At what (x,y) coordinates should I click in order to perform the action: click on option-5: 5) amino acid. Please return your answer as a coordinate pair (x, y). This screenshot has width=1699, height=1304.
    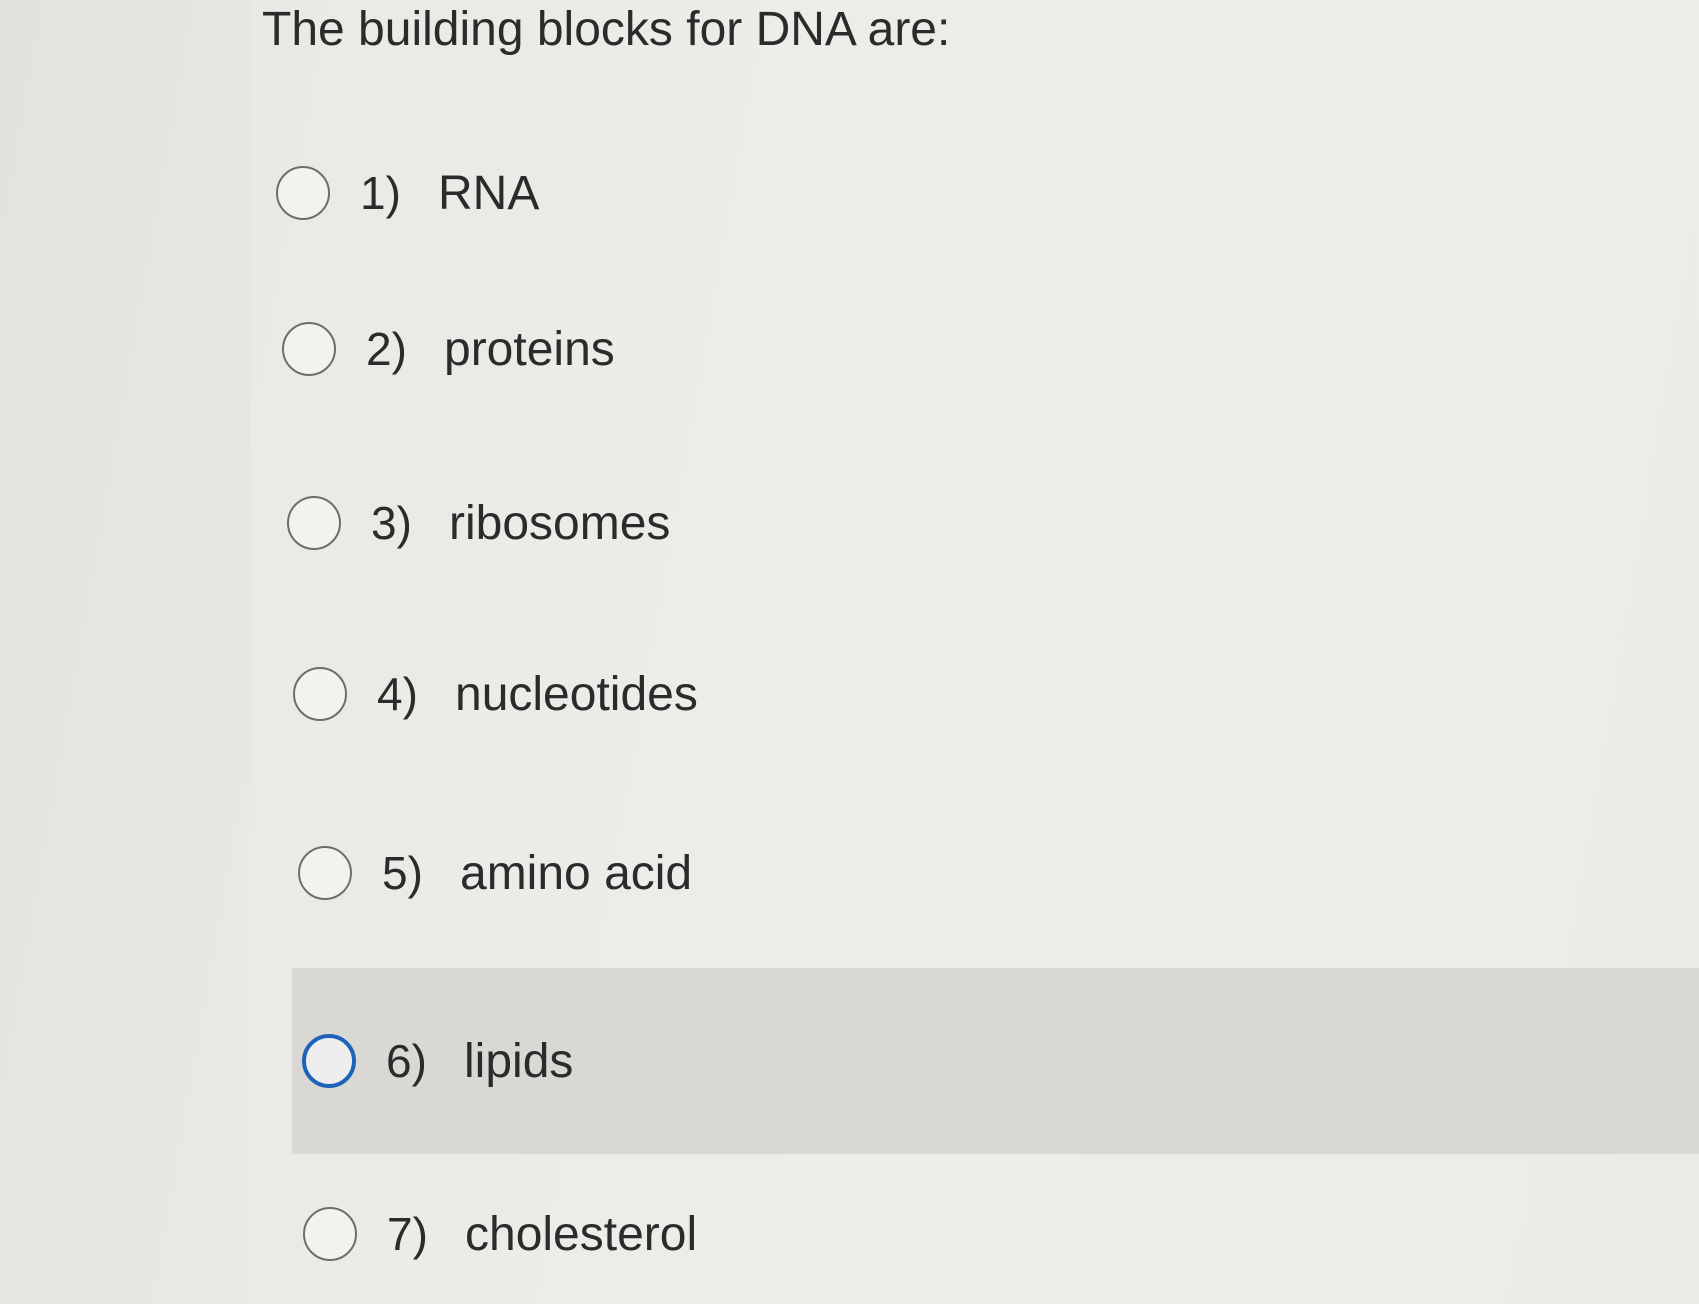
    Looking at the image, I should click on (948, 873).